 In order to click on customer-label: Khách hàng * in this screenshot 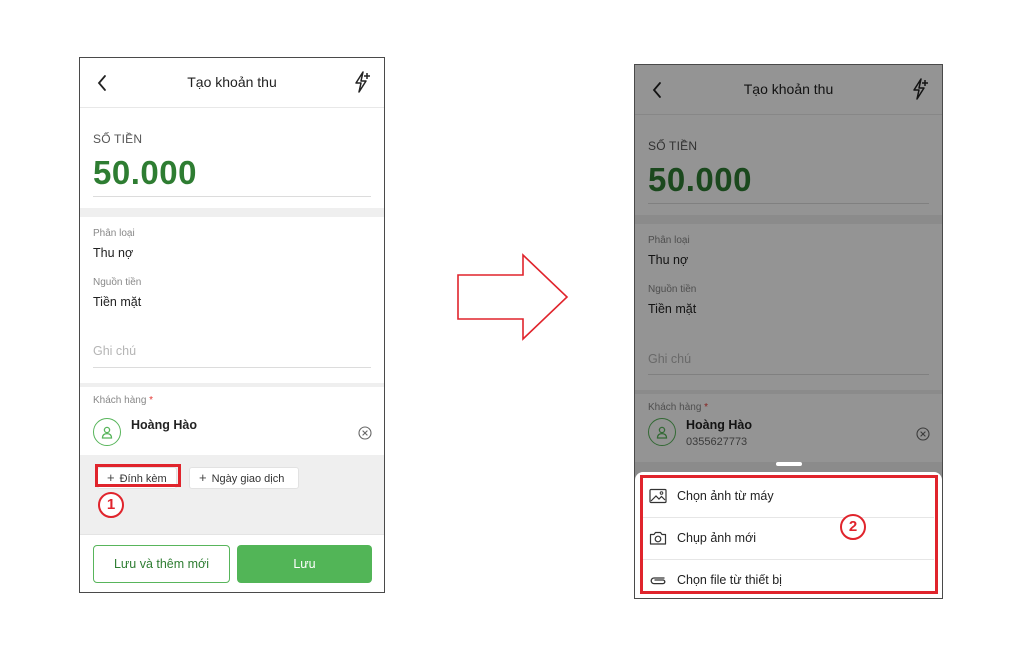, I will do `click(123, 400)`.